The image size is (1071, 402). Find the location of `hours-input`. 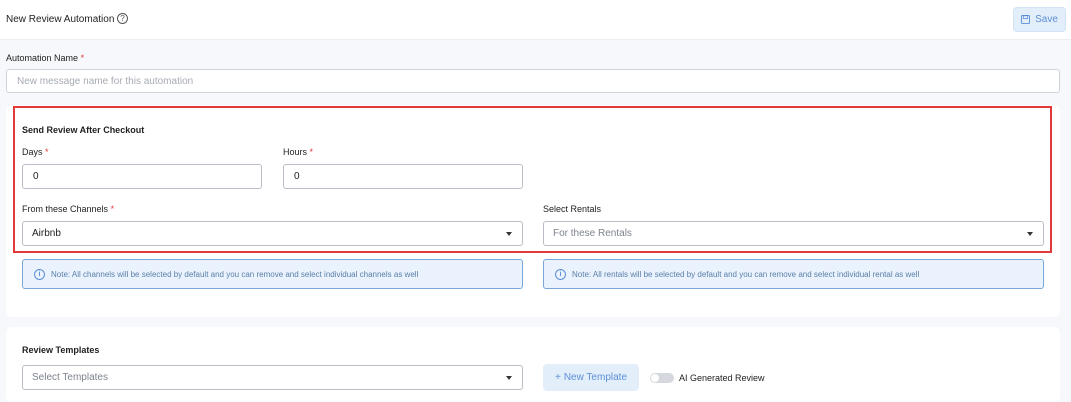

hours-input is located at coordinates (403, 176).